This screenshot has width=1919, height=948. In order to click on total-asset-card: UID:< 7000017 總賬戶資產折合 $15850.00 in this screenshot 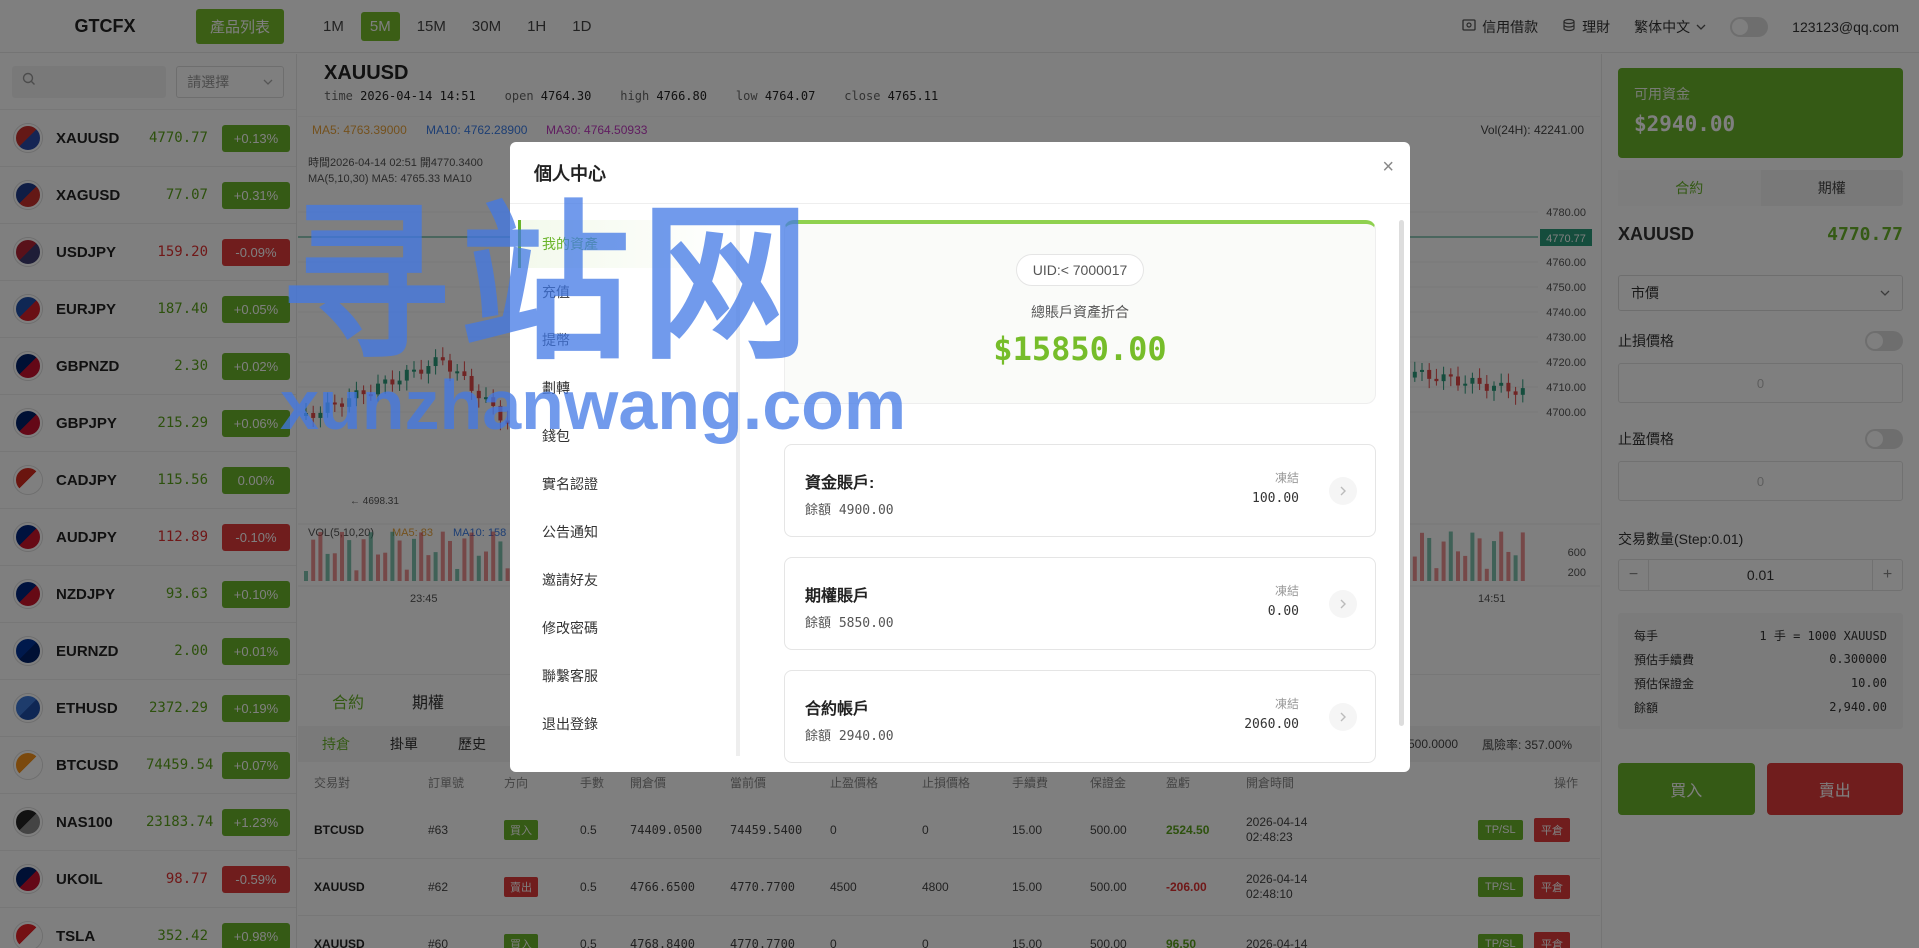, I will do `click(1080, 312)`.